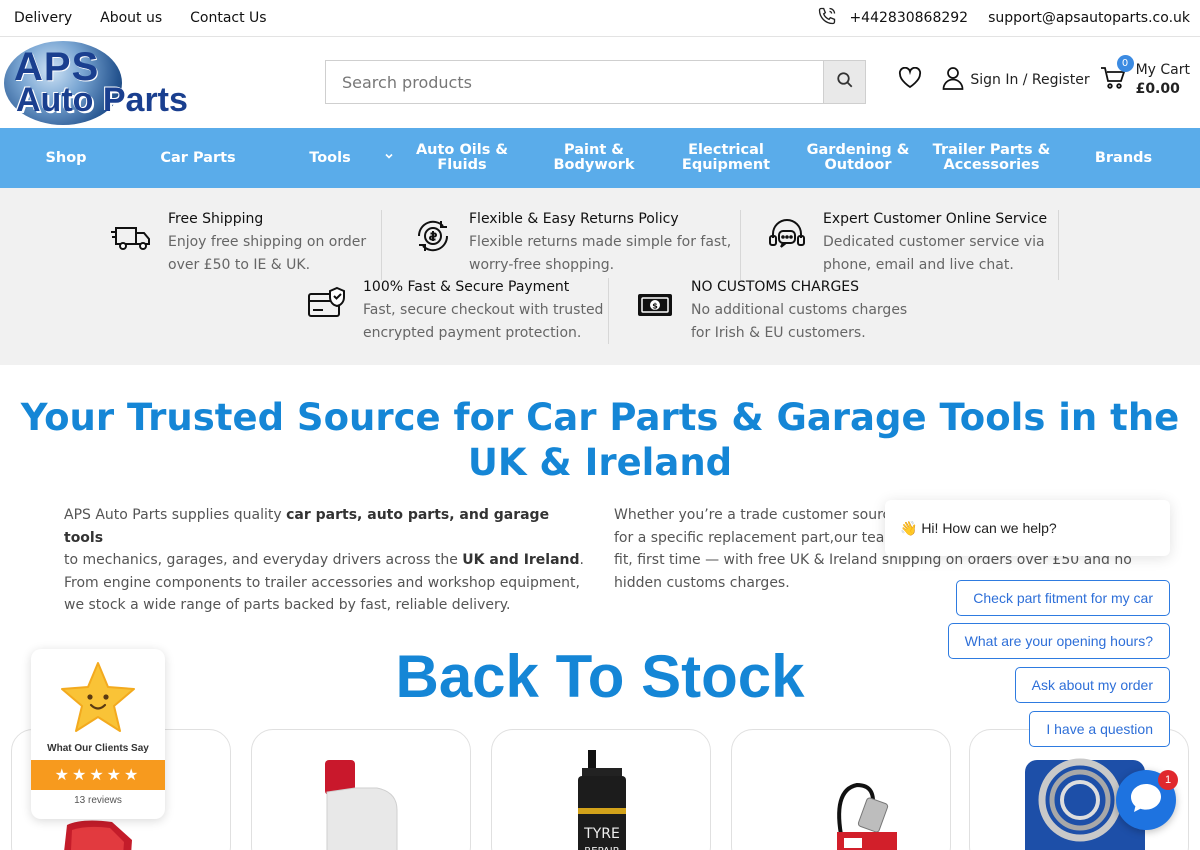 The image size is (1200, 850). I want to click on search-icon, so click(845, 82).